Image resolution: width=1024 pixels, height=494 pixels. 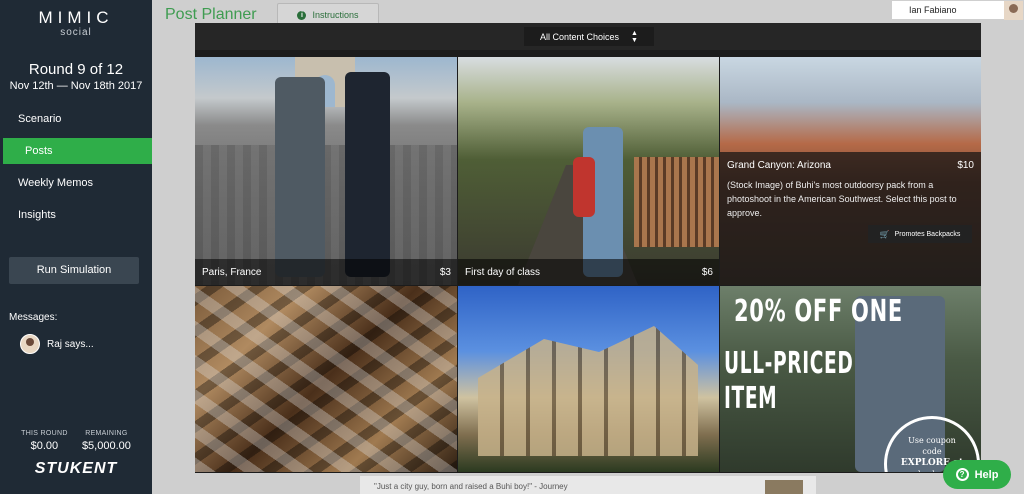 What do you see at coordinates (302, 15) in the screenshot?
I see `info-icon: i` at bounding box center [302, 15].